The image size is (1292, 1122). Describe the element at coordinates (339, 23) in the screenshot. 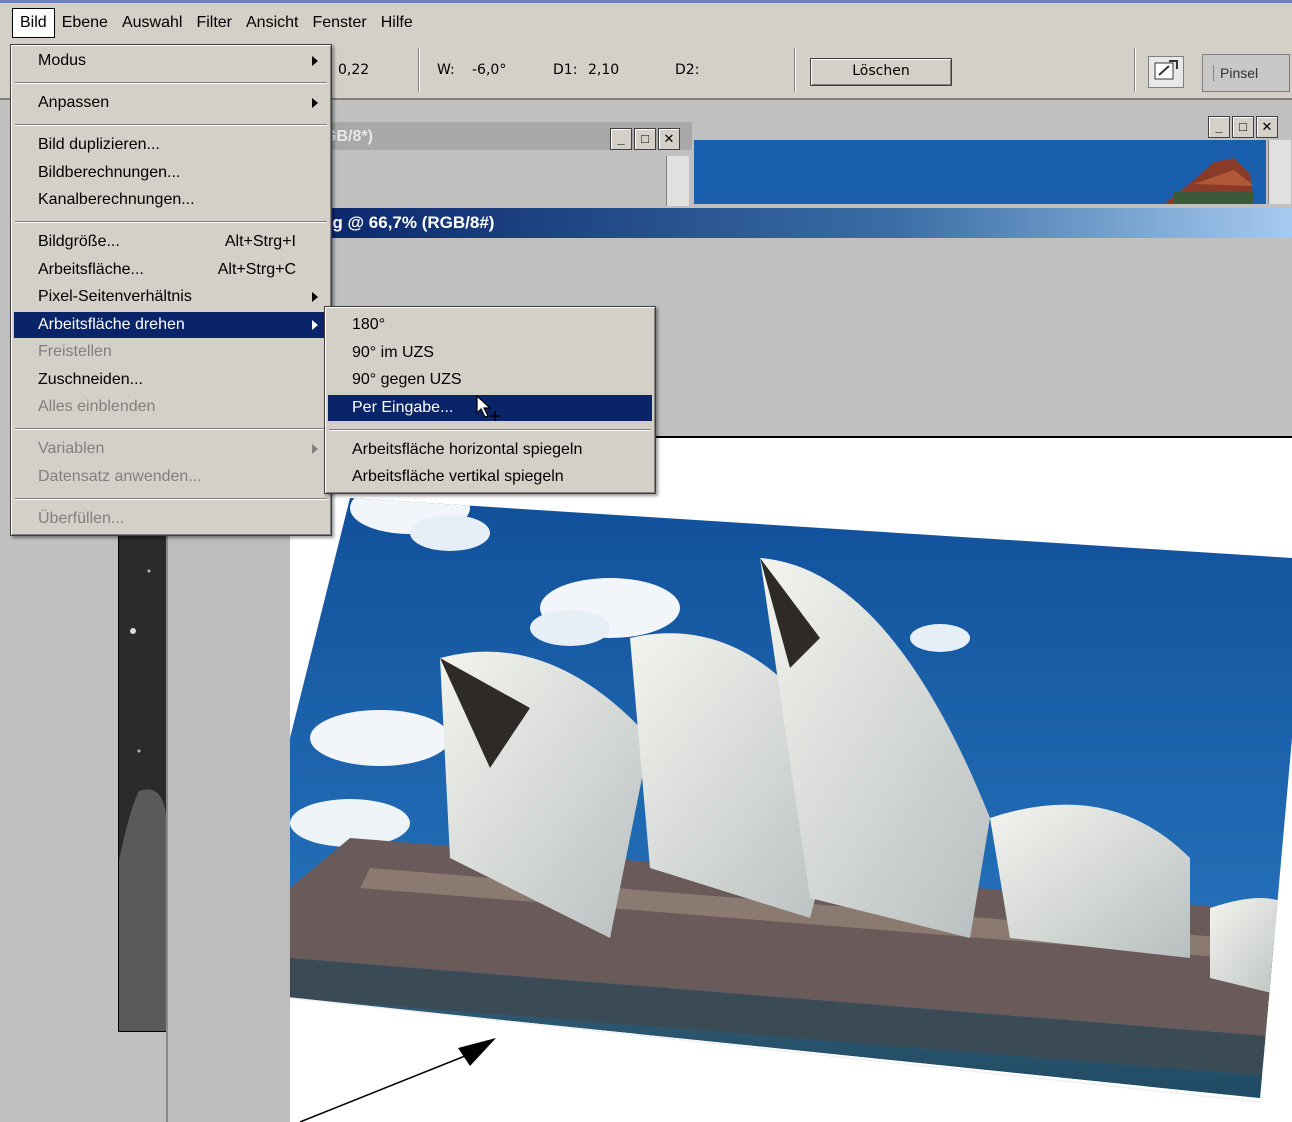

I see `menu-fenster: Fenster` at that location.